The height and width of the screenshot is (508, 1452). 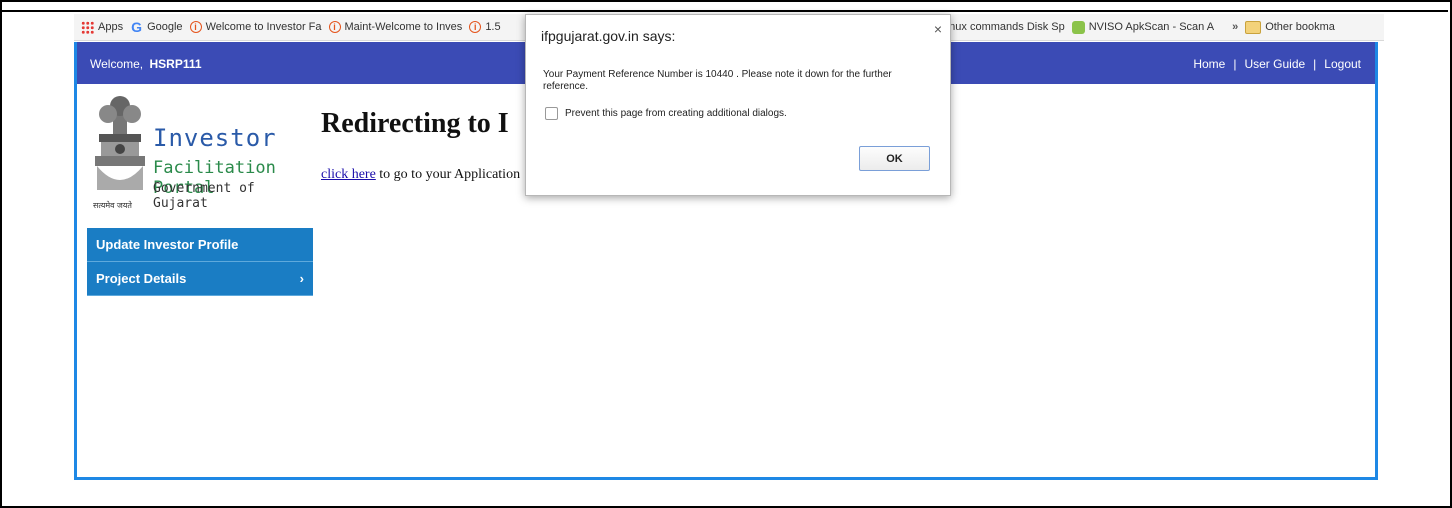 I want to click on bookmark-nviso: NVISO ApkScan - Scan A, so click(x=1143, y=27).